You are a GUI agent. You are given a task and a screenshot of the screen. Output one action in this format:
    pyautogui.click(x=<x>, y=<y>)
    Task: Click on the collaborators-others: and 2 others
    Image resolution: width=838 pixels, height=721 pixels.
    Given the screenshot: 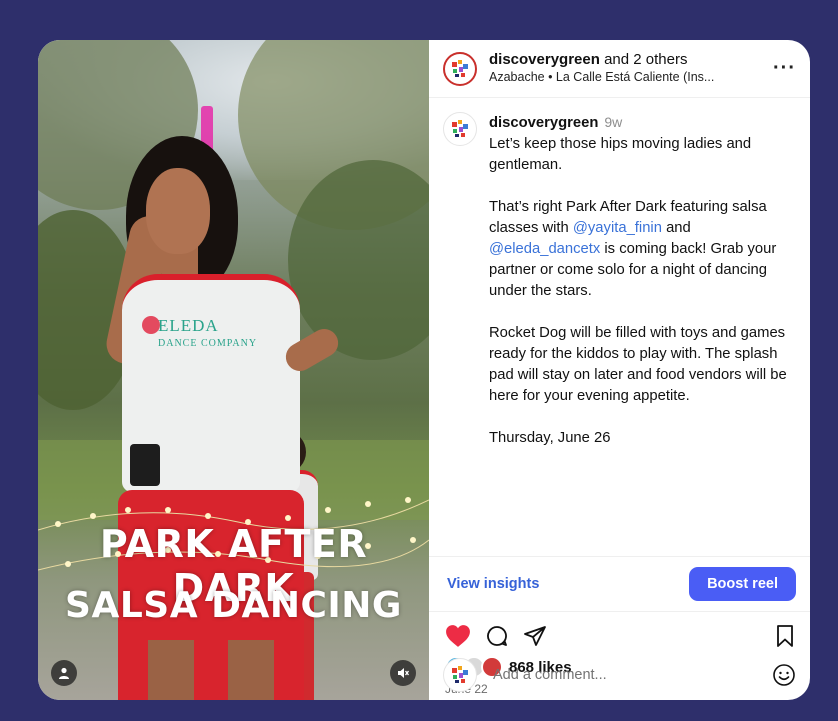 What is the action you would take?
    pyautogui.click(x=645, y=59)
    